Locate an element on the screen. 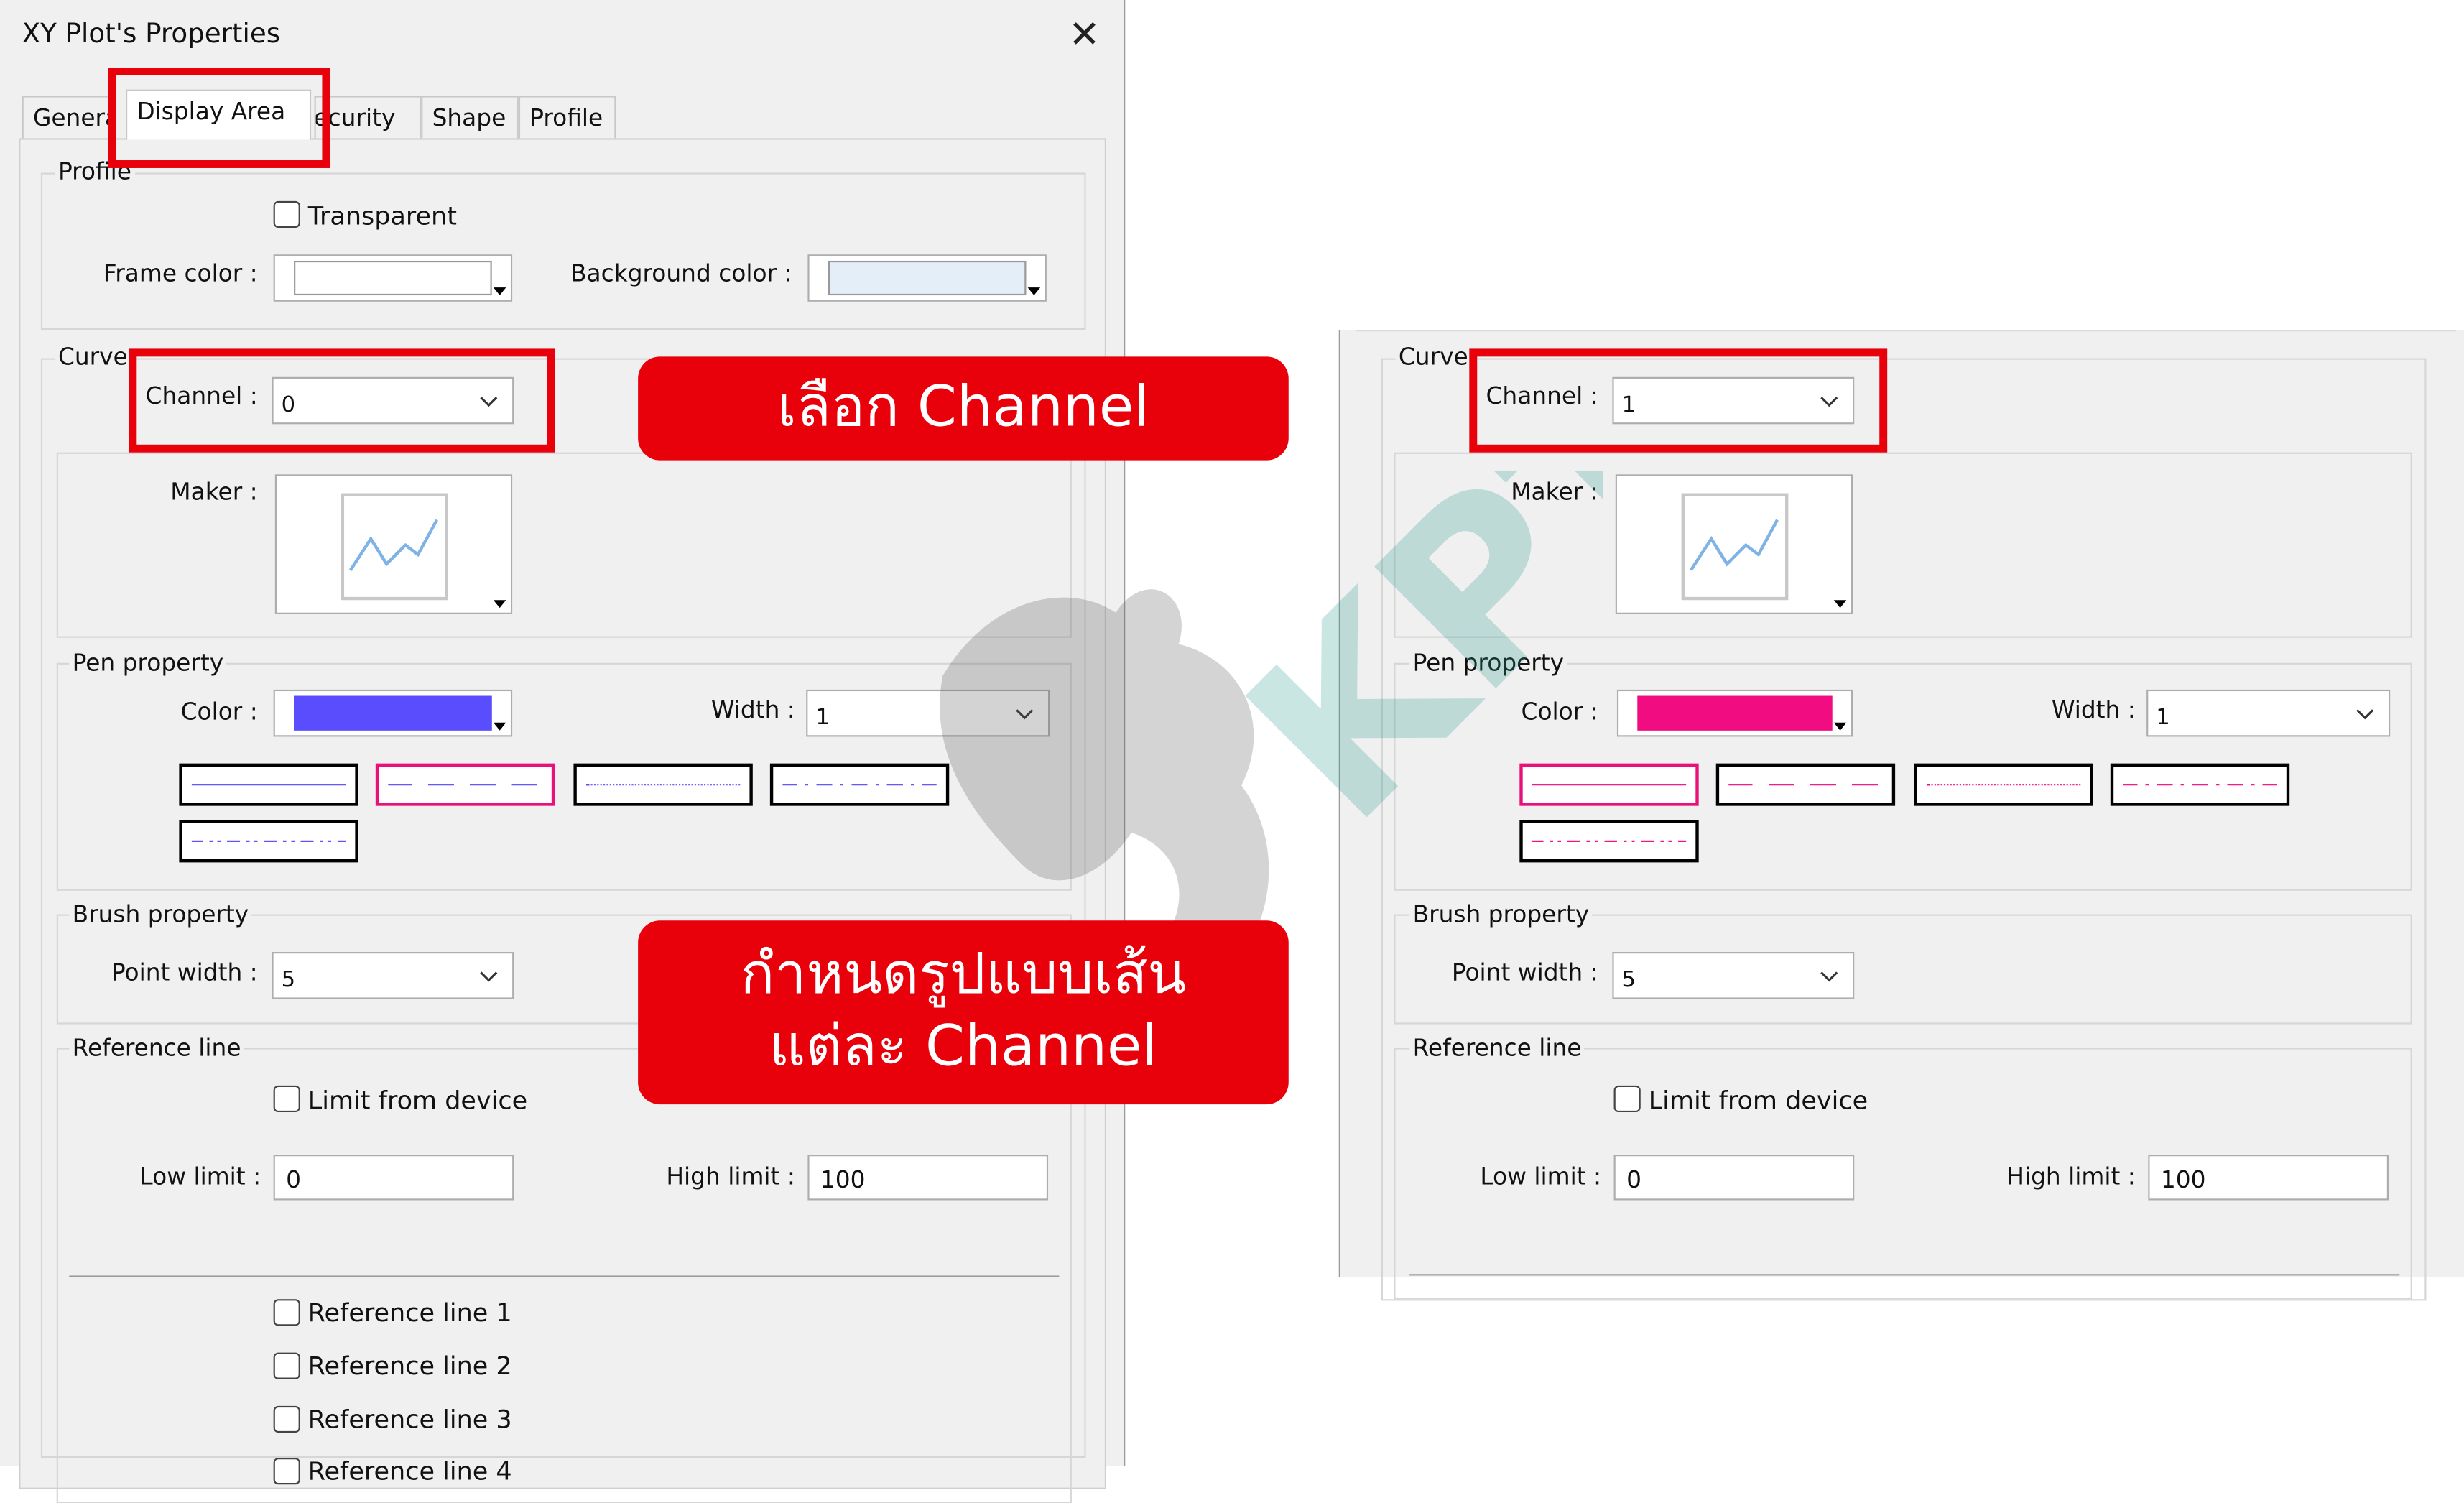  line-style-dash-dot-dot is located at coordinates (268, 841).